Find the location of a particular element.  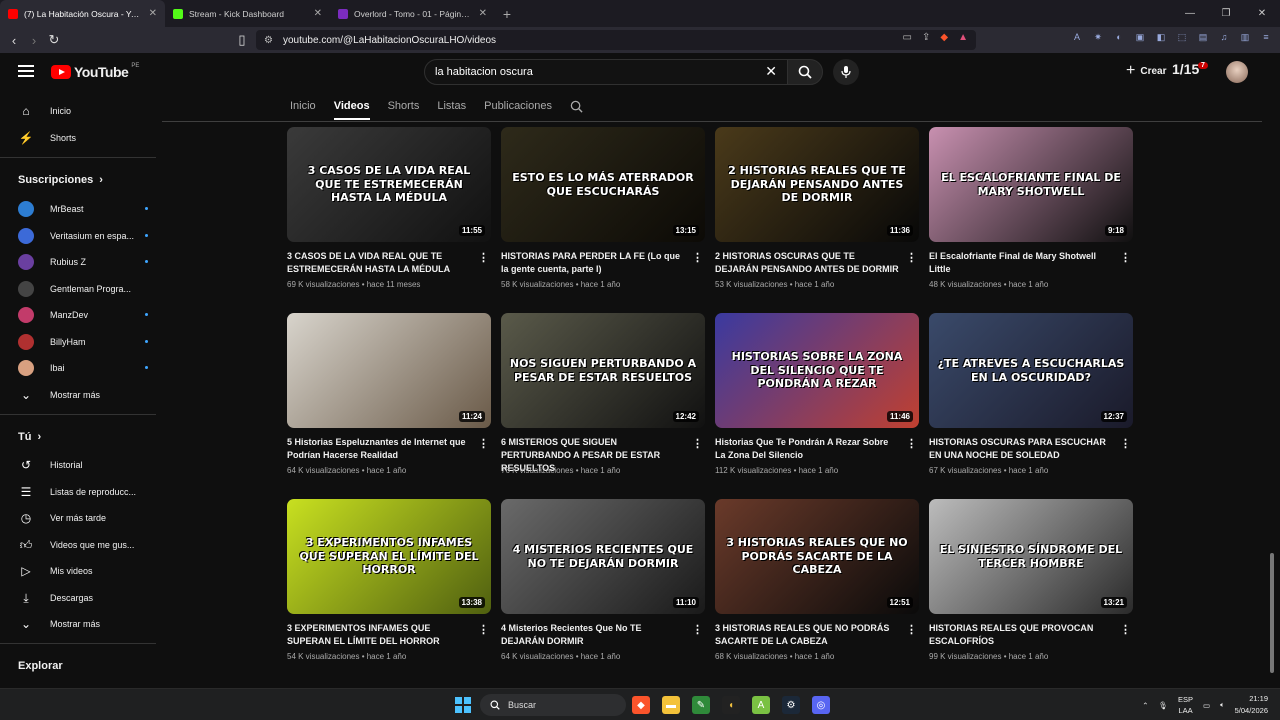

close-tab-icon: ✕ is located at coordinates (483, 13).